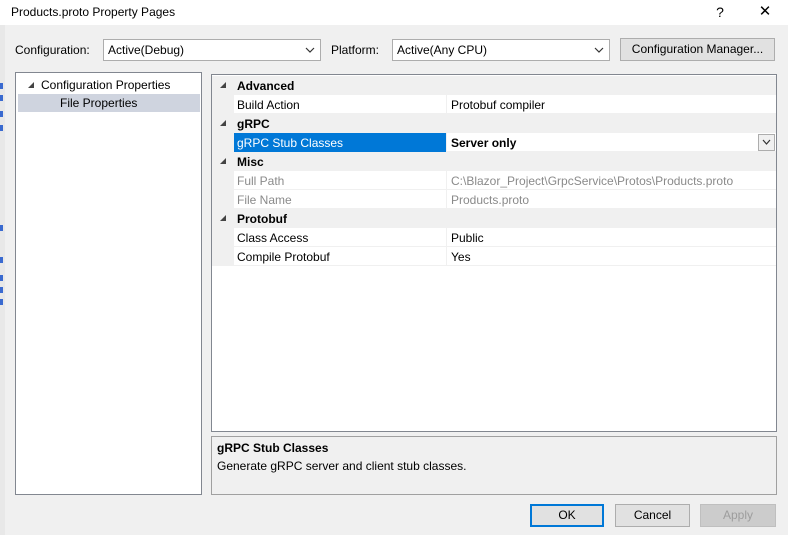  Describe the element at coordinates (250, 162) in the screenshot. I see `category-label: Misc` at that location.